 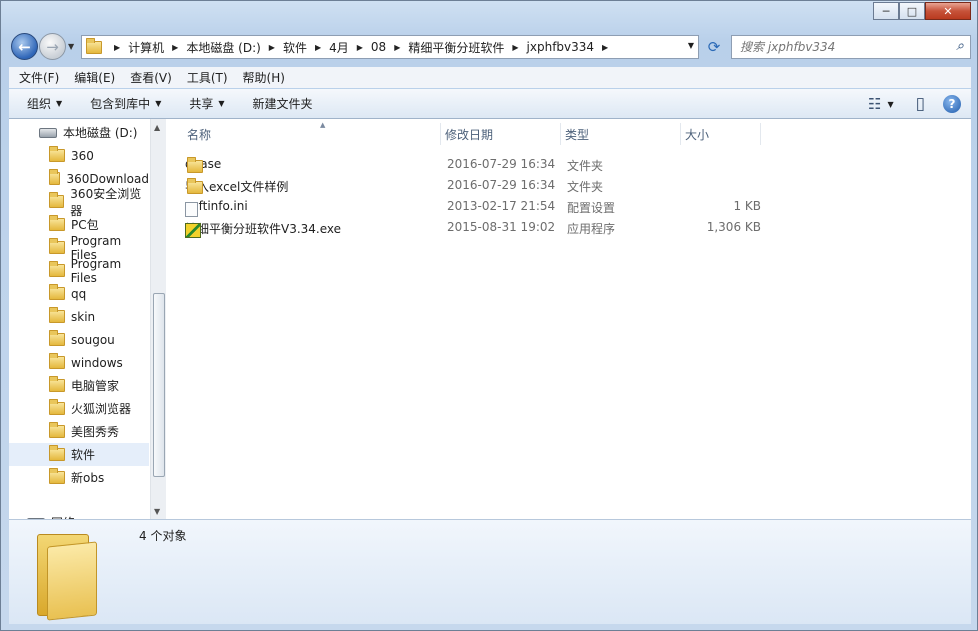 I want to click on ini-file-icon, so click(x=191, y=209).